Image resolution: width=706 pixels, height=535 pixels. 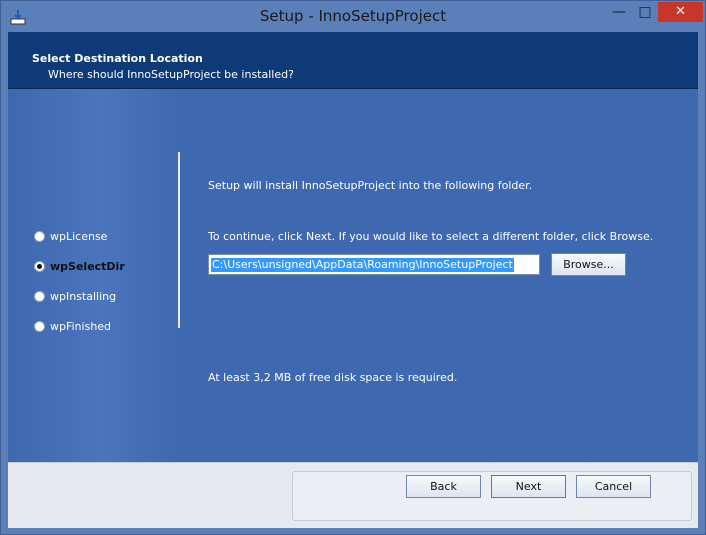 What do you see at coordinates (613, 486) in the screenshot?
I see `cancel-button: Cancel` at bounding box center [613, 486].